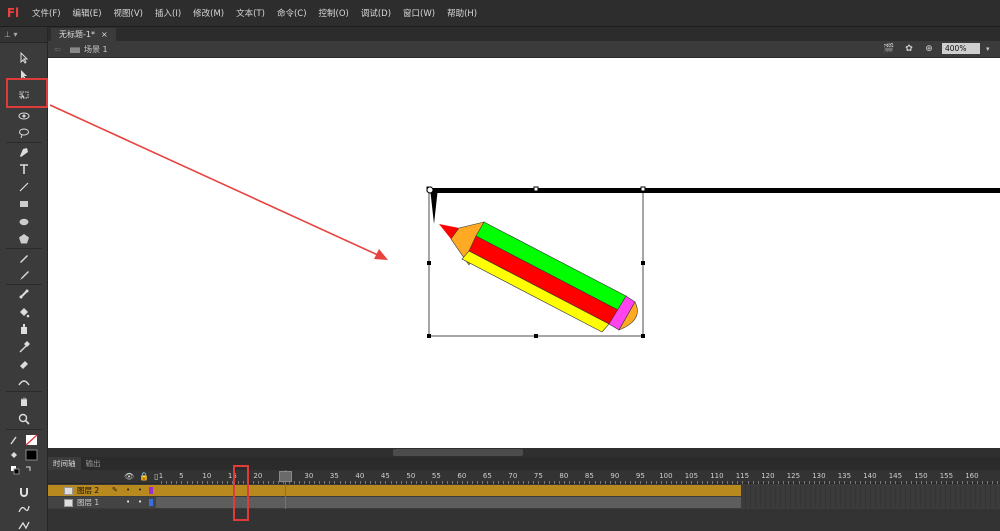  What do you see at coordinates (285, 476) in the screenshot?
I see `playhead-handle` at bounding box center [285, 476].